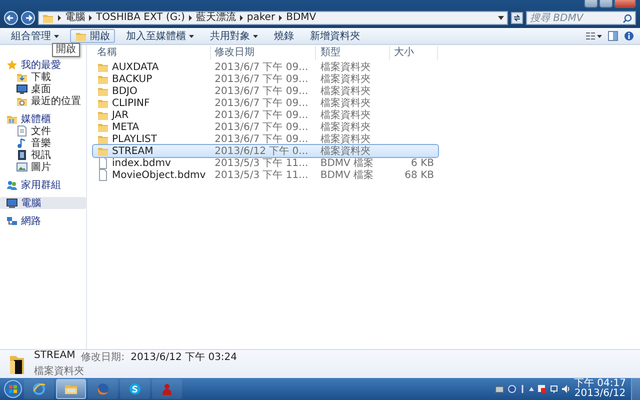  What do you see at coordinates (43, 167) in the screenshot?
I see `sidebar-item: 圖片` at bounding box center [43, 167].